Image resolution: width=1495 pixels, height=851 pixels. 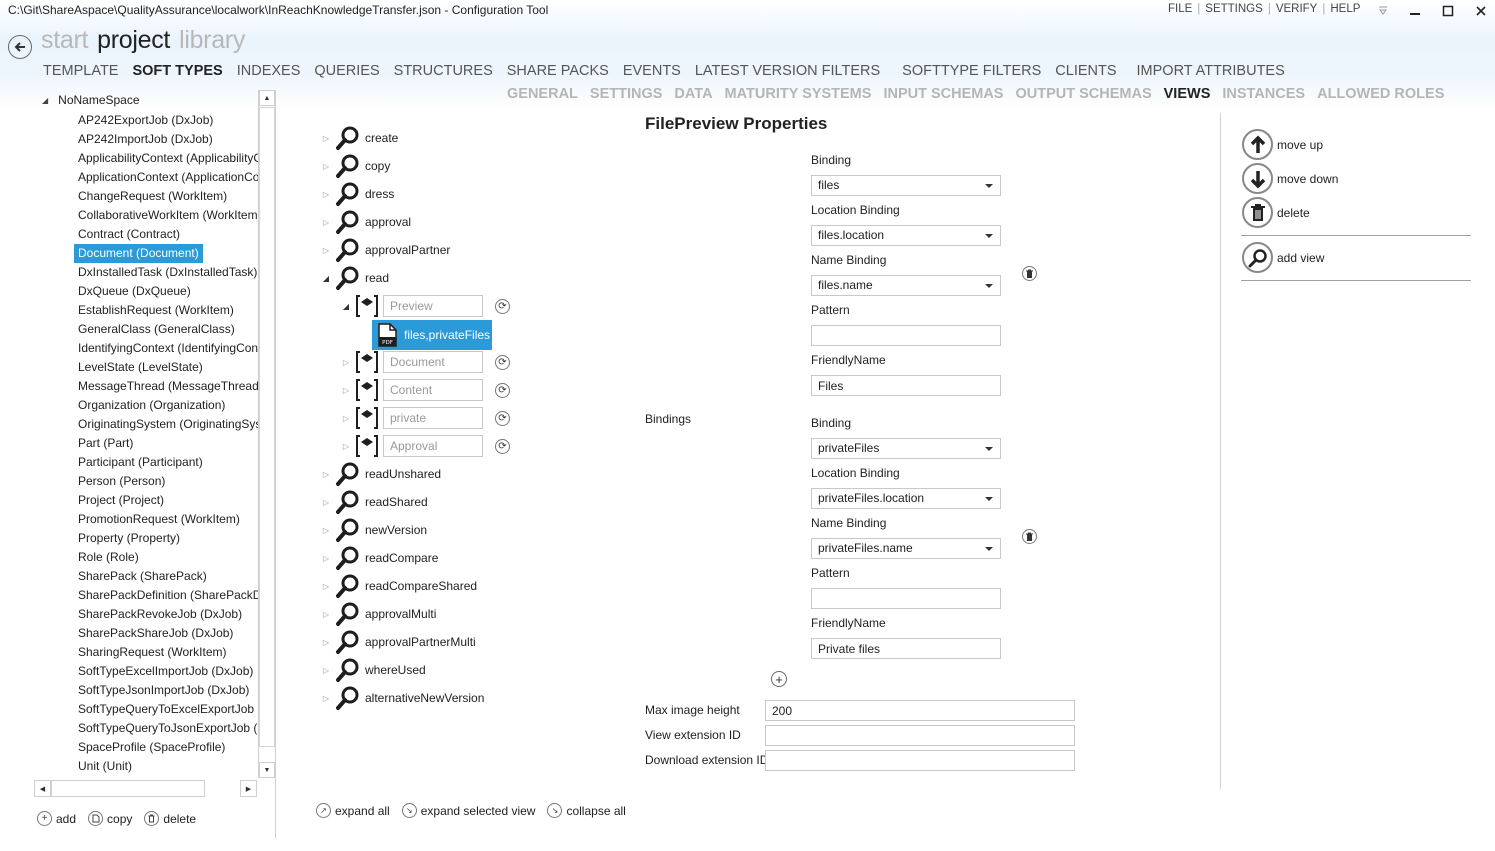 What do you see at coordinates (167, 215) in the screenshot?
I see `soft-type-item: CollaborativeWorkItem (WorkItem)` at bounding box center [167, 215].